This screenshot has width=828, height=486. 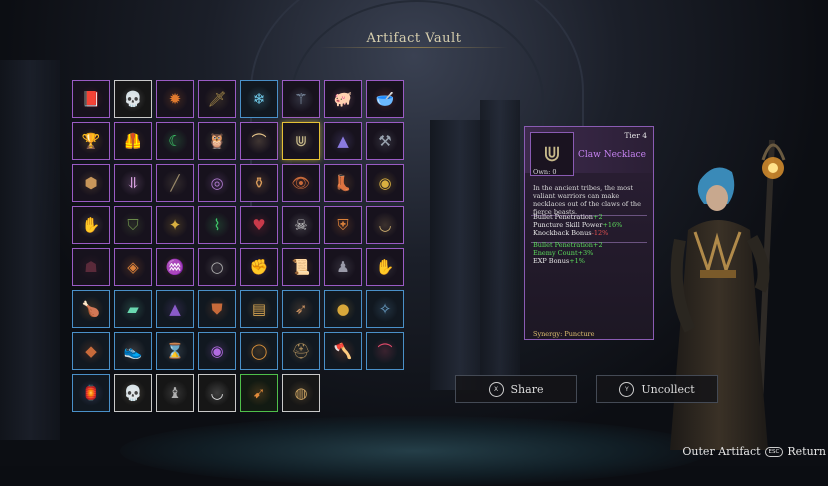 I want to click on artifact-slot: 📕, so click(x=91, y=99).